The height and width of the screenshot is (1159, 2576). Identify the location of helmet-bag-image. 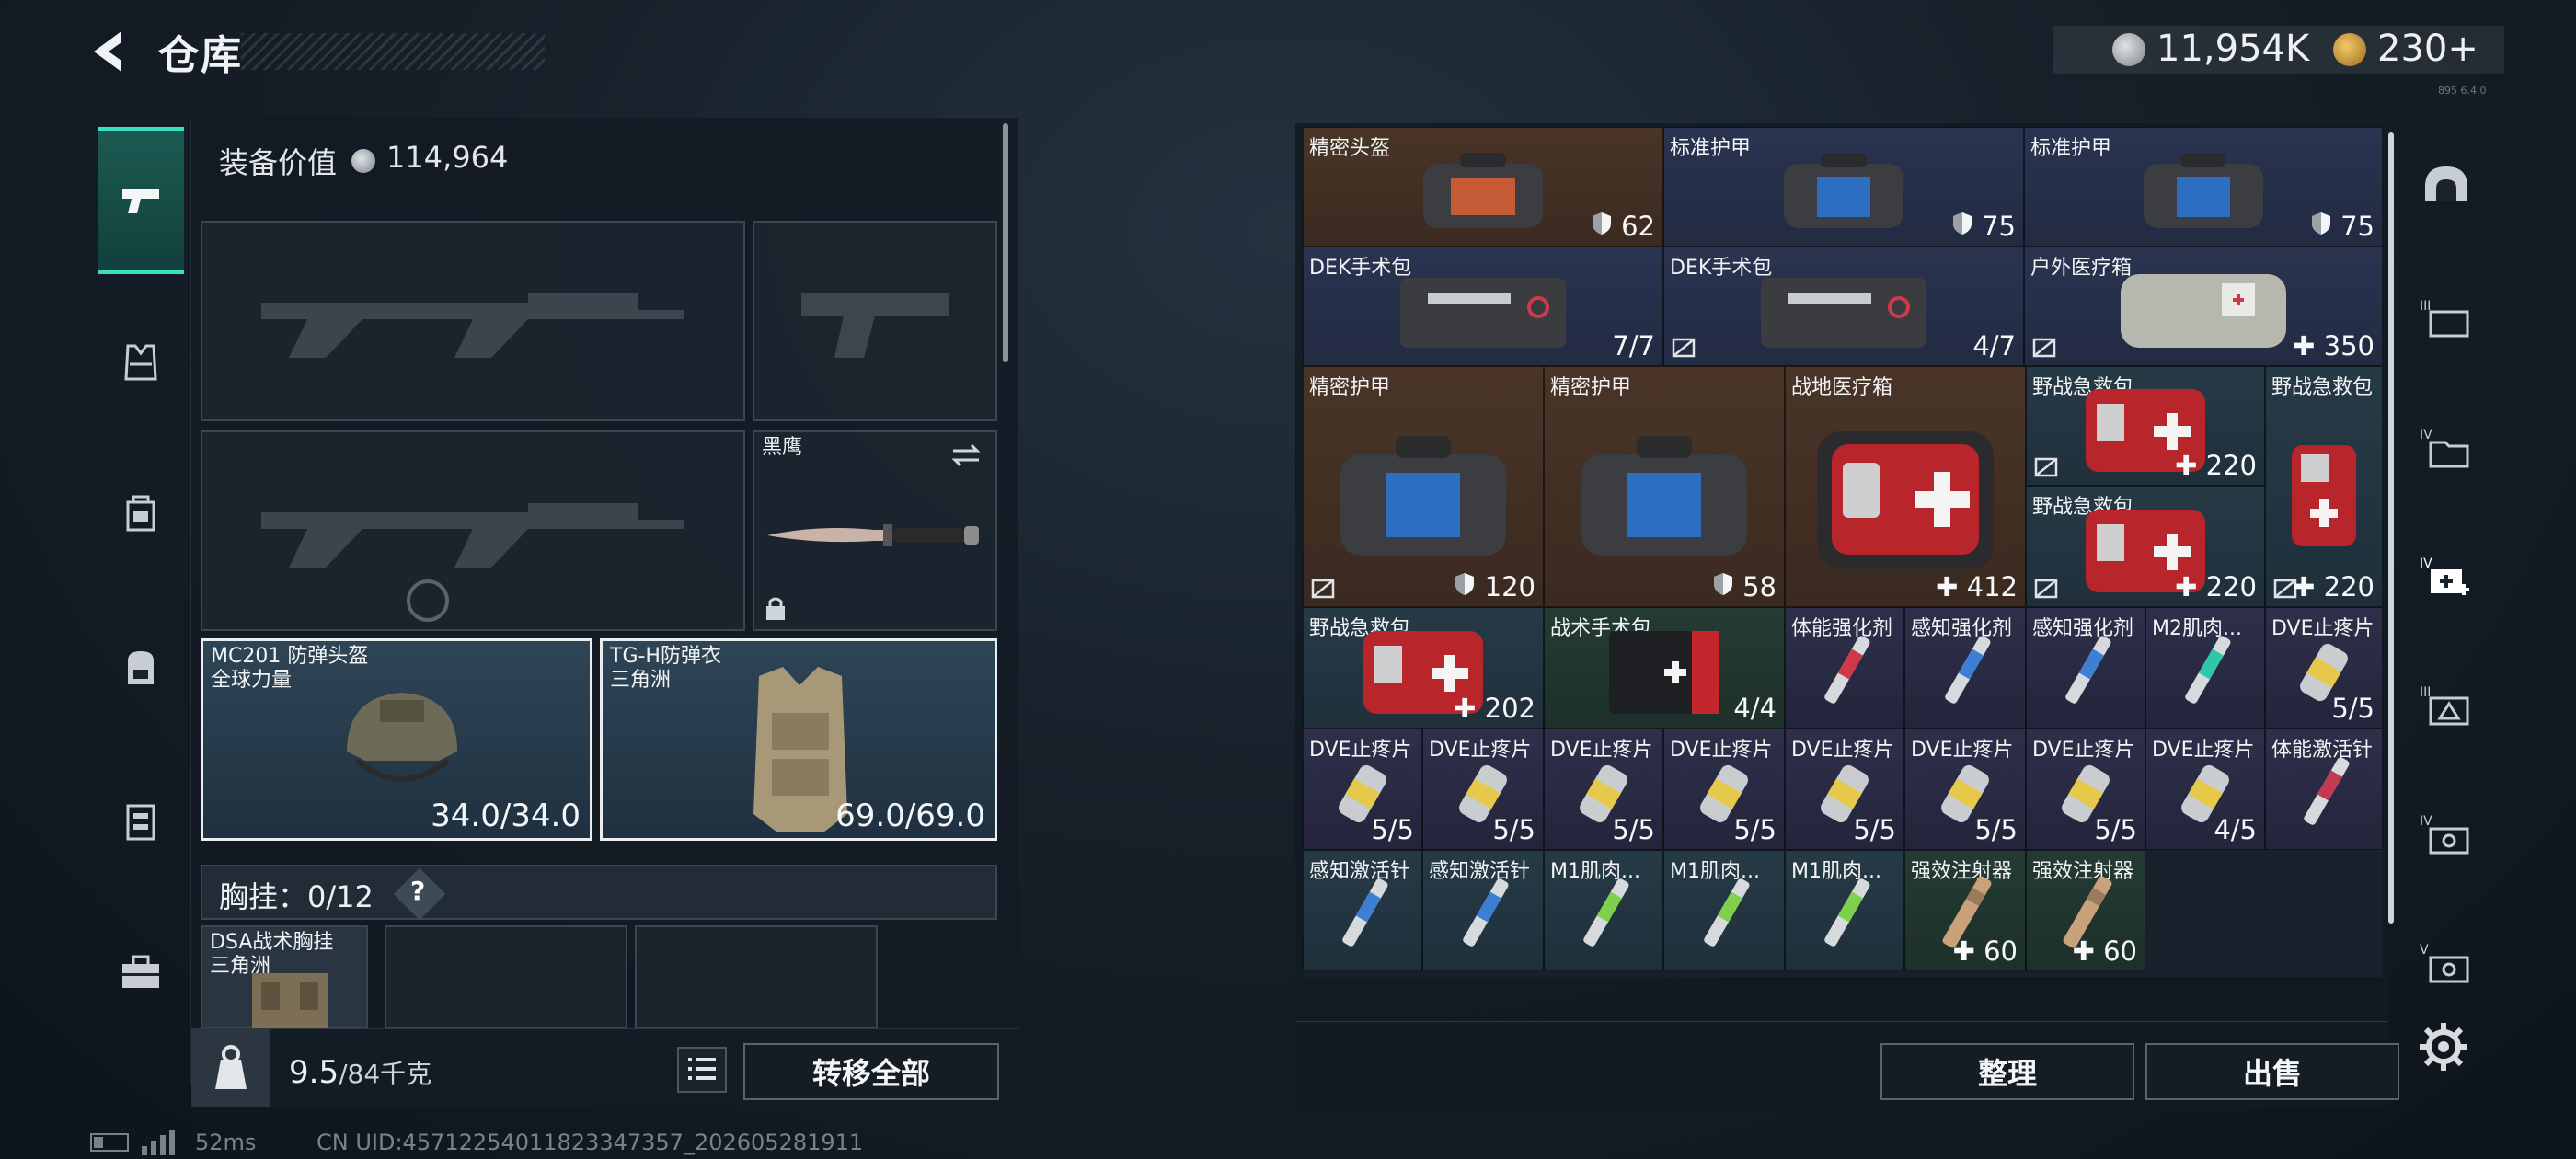
(1483, 191).